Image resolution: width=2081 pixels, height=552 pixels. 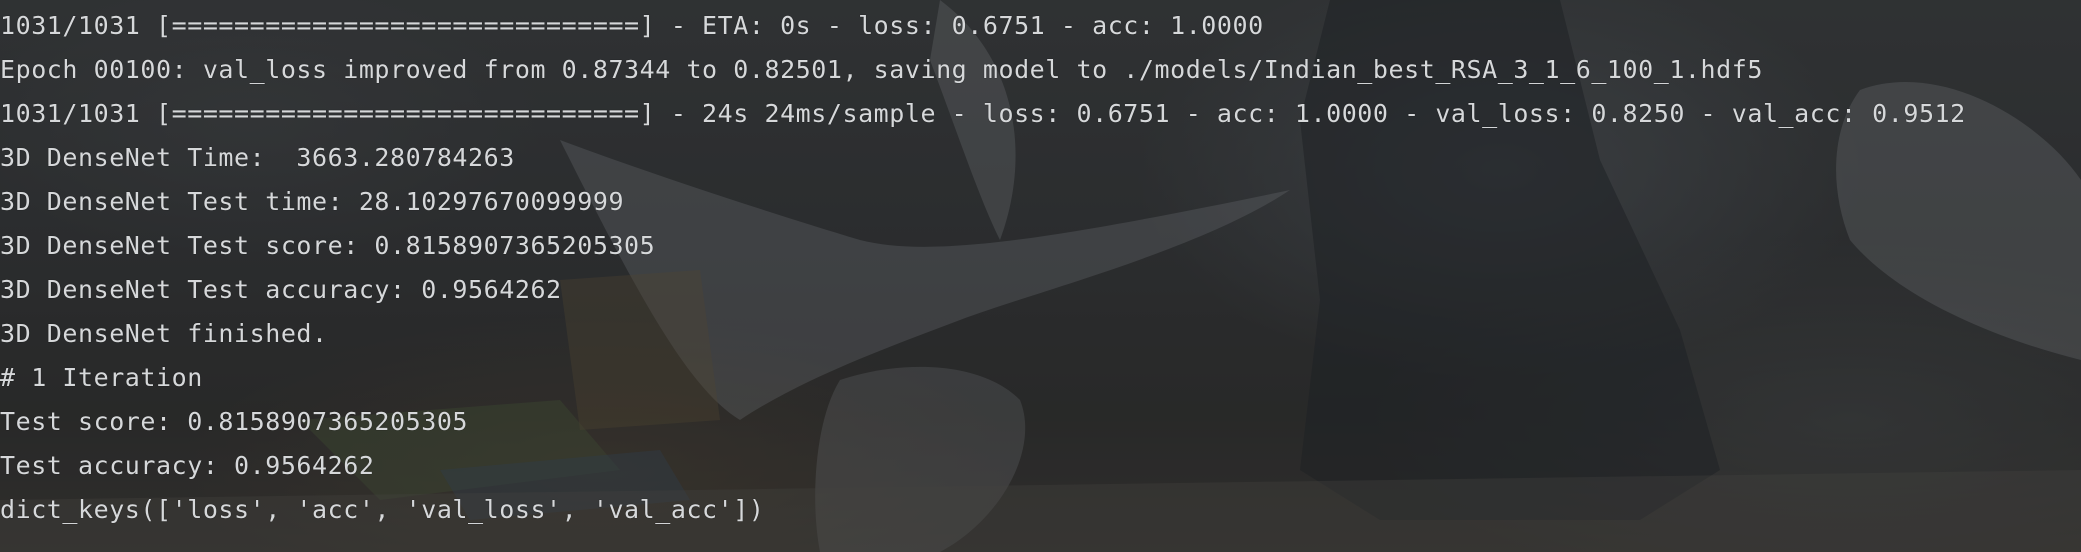 I want to click on iteration-line: # 1 Iteration, so click(x=101, y=377).